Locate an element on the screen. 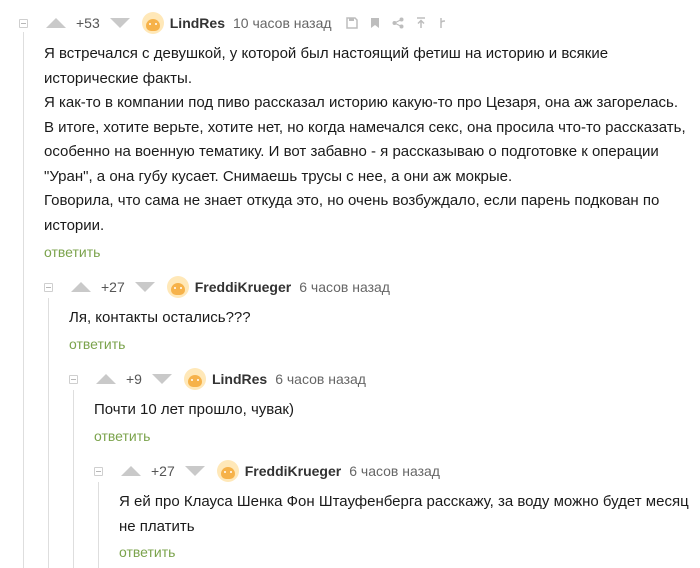  comment-header: +9 LindRes 6 часов назад is located at coordinates (224, 379).